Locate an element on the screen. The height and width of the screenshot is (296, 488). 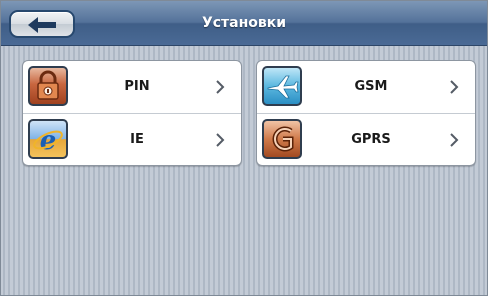
menu-item-label: PIN is located at coordinates (137, 86).